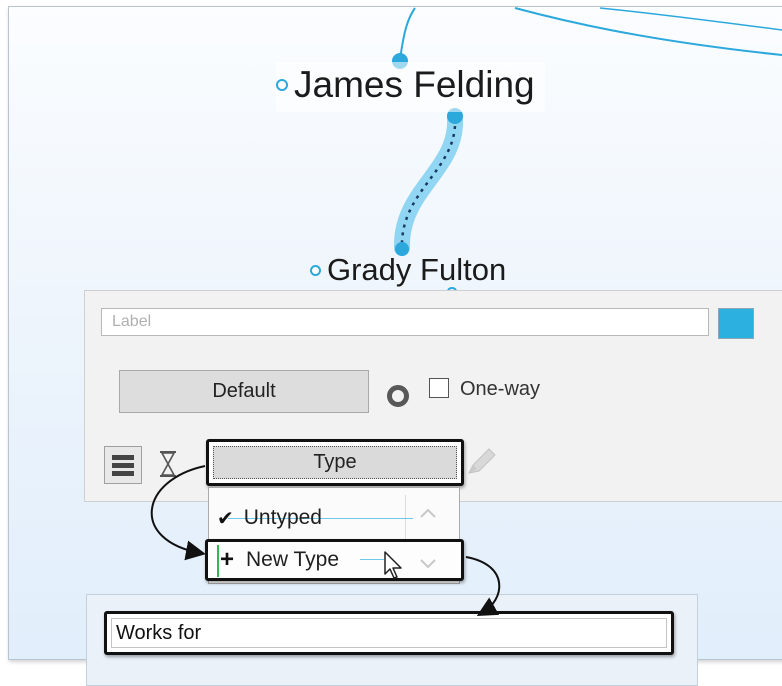 This screenshot has height=686, width=782. What do you see at coordinates (244, 391) in the screenshot?
I see `default-button: Default` at bounding box center [244, 391].